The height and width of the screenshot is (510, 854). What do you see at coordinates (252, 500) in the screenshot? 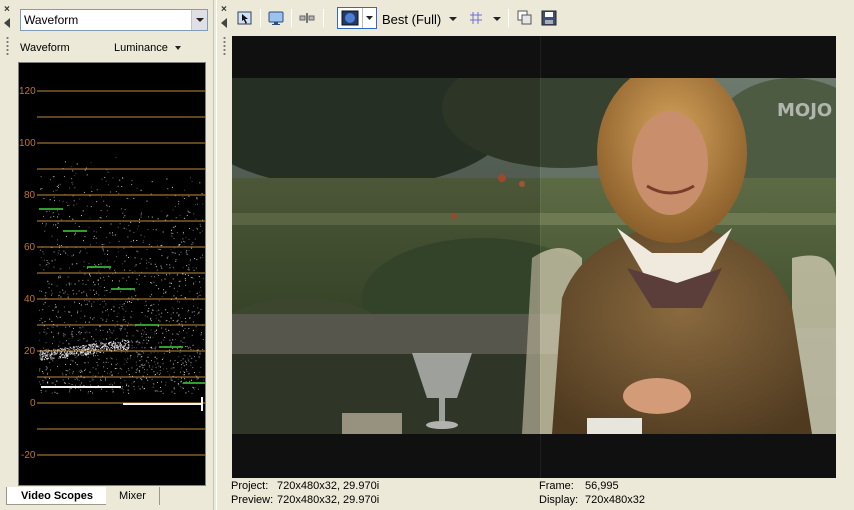
I see `preview-label: Preview:` at bounding box center [252, 500].